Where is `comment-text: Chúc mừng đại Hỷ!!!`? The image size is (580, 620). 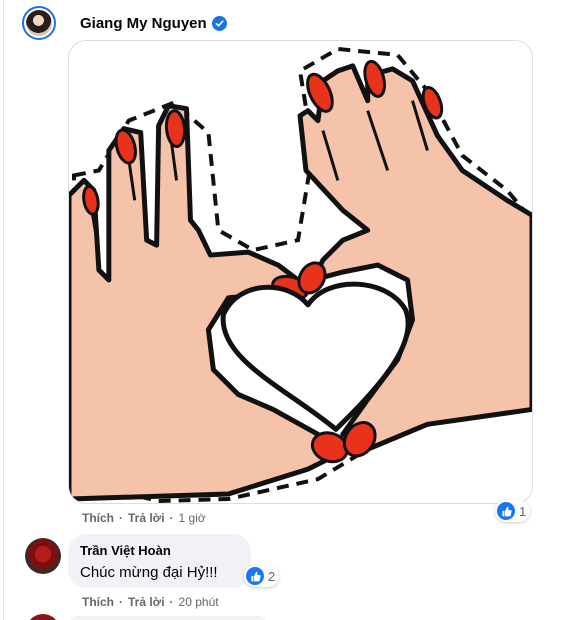 comment-text: Chúc mừng đại Hỷ!!! is located at coordinates (149, 572).